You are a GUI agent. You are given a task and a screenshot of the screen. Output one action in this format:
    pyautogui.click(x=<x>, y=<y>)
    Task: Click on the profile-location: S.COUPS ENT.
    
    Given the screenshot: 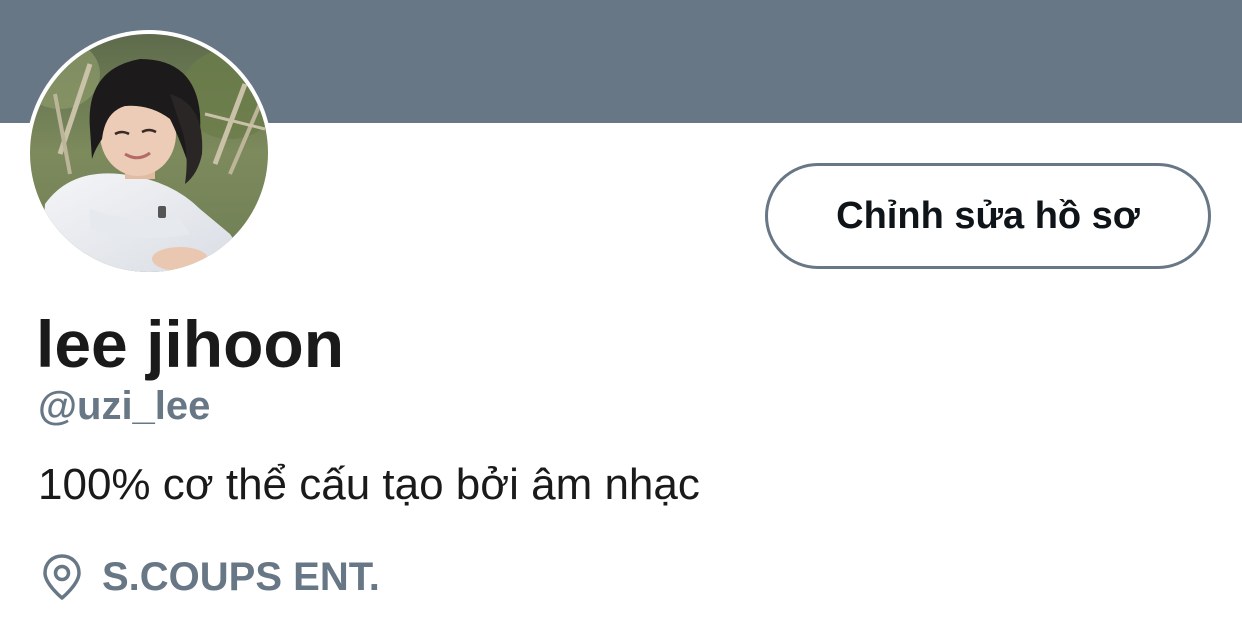 What is the action you would take?
    pyautogui.click(x=210, y=577)
    